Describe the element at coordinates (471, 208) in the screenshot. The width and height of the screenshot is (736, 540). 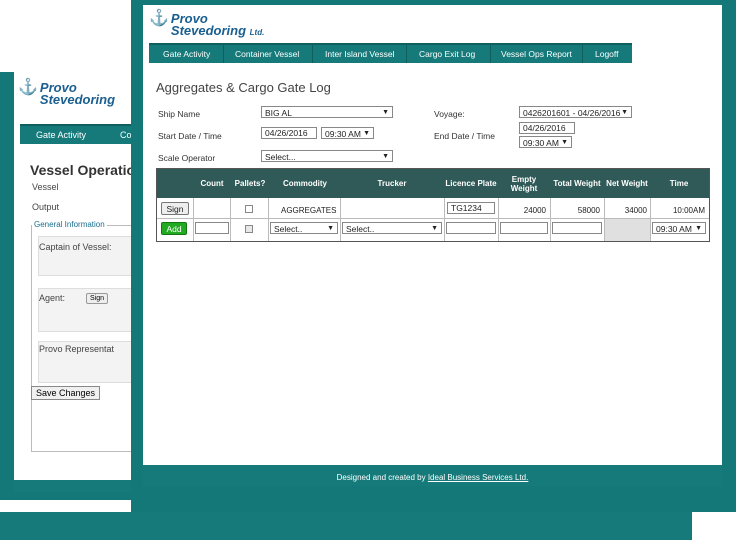
I see `licence-plate-input: TG1234` at that location.